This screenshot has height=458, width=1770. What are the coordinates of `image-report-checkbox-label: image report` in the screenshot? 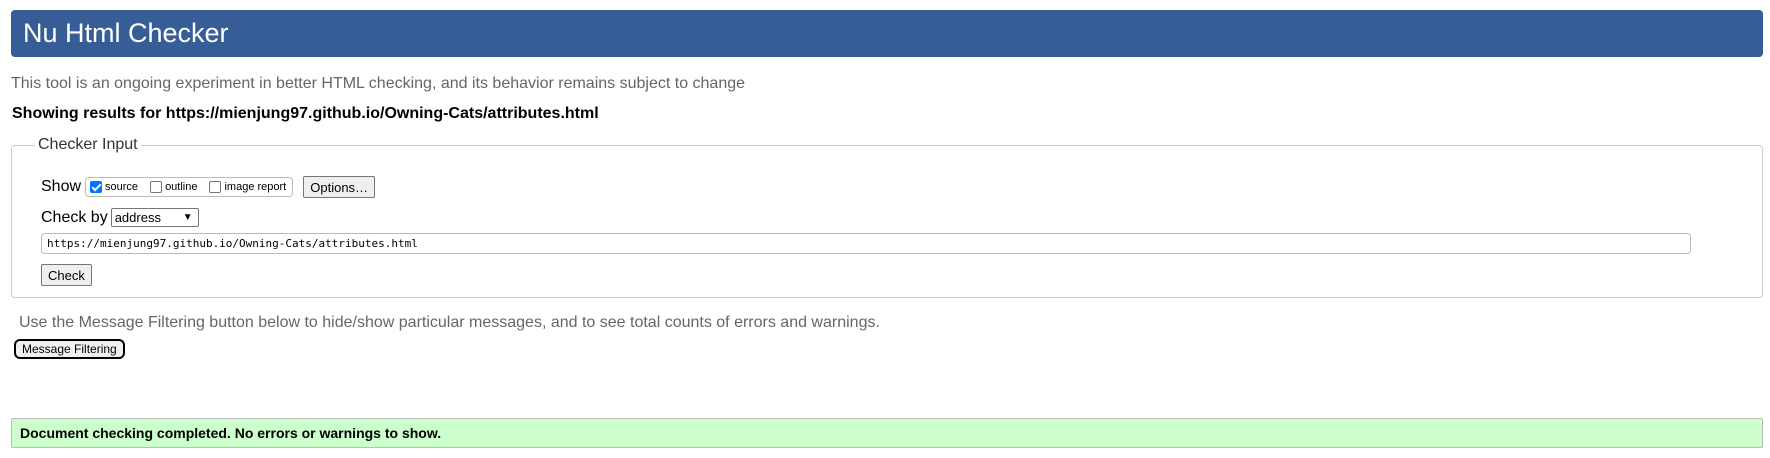 It's located at (255, 187).